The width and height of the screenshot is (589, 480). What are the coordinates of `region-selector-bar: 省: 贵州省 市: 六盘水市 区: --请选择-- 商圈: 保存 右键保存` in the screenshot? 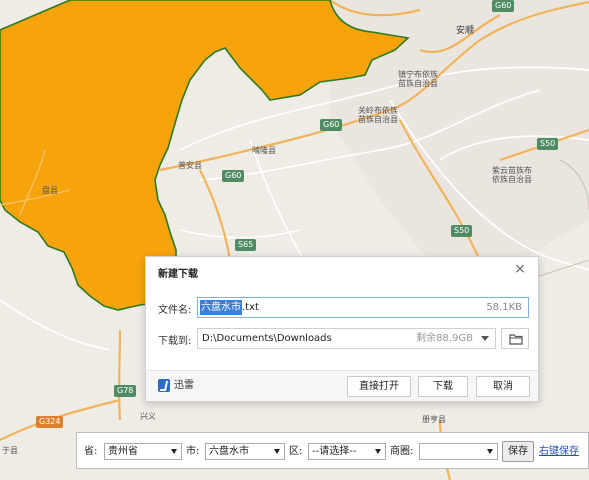 It's located at (332, 450).